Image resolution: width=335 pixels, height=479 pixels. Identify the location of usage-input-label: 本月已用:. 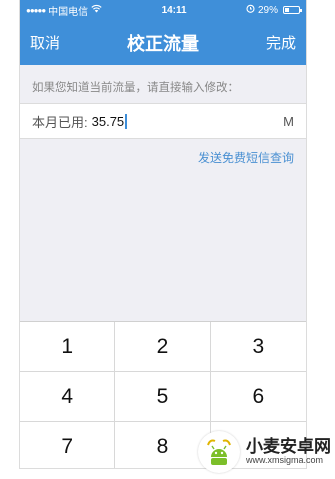
(60, 122).